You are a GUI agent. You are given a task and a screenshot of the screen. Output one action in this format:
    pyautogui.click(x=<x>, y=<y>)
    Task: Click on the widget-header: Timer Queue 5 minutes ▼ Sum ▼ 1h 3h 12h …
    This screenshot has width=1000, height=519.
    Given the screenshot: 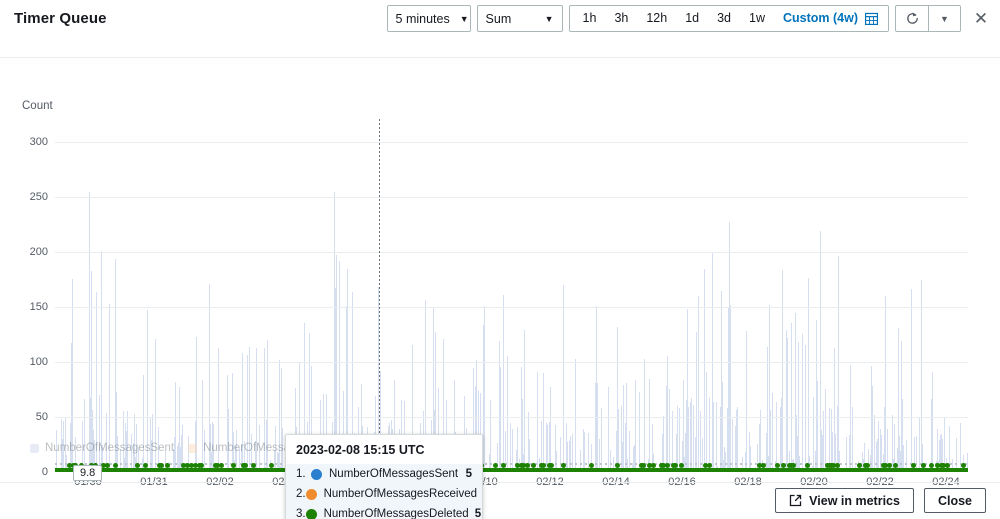 What is the action you would take?
    pyautogui.click(x=500, y=19)
    